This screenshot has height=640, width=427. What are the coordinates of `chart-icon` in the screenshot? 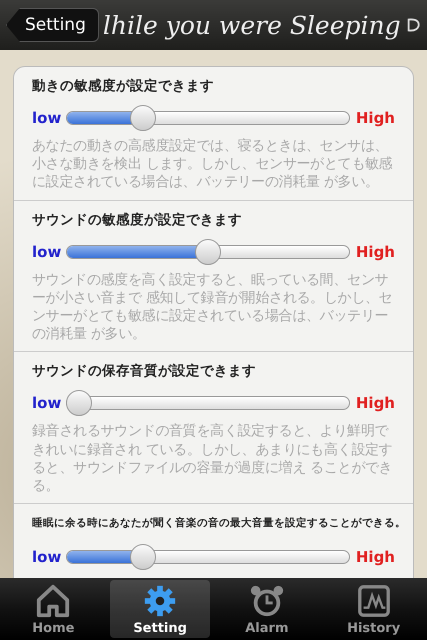 It's located at (374, 601).